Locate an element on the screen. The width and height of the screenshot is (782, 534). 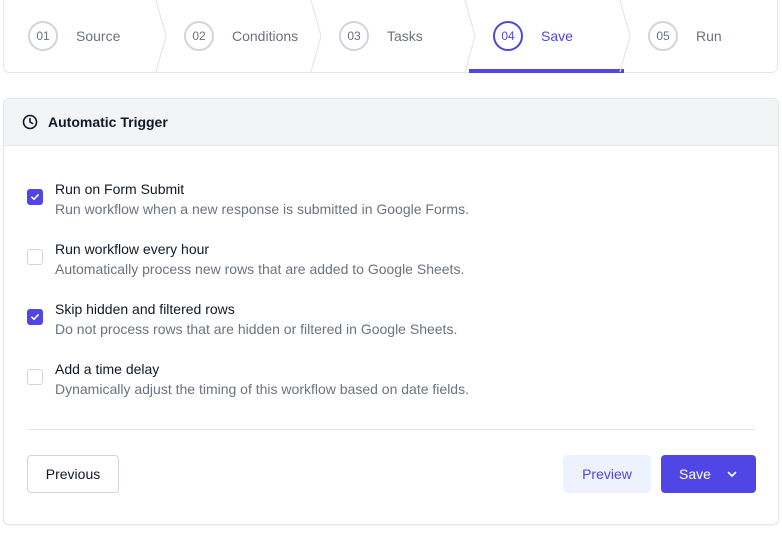
card-header: Automatic Trigger is located at coordinates (391, 122).